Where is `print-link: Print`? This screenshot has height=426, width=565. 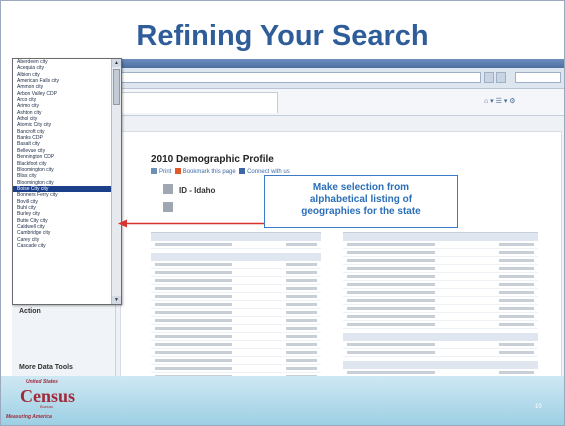 print-link: Print is located at coordinates (165, 172).